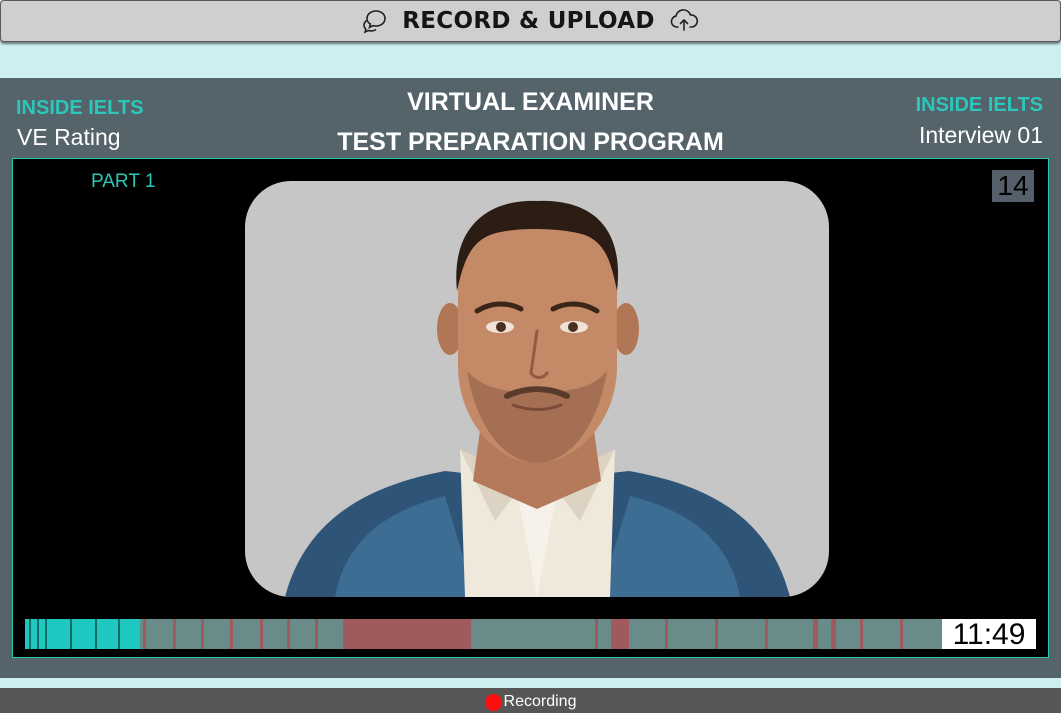  I want to click on recording-status: Recording, so click(530, 702).